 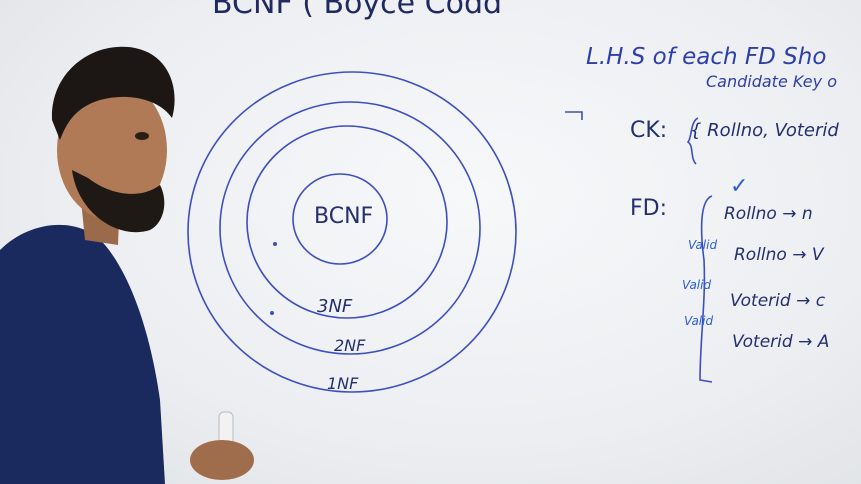 What do you see at coordinates (142, 136) in the screenshot?
I see `presenter-eye` at bounding box center [142, 136].